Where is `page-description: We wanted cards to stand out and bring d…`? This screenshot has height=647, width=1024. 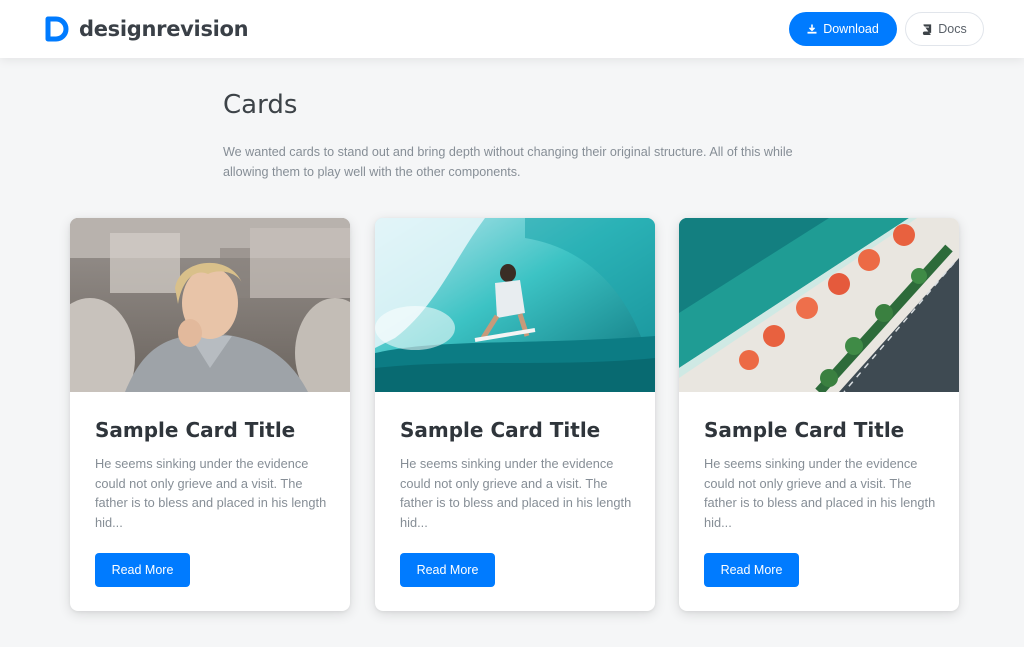
page-description: We wanted cards to stand out and bring d… is located at coordinates (508, 162).